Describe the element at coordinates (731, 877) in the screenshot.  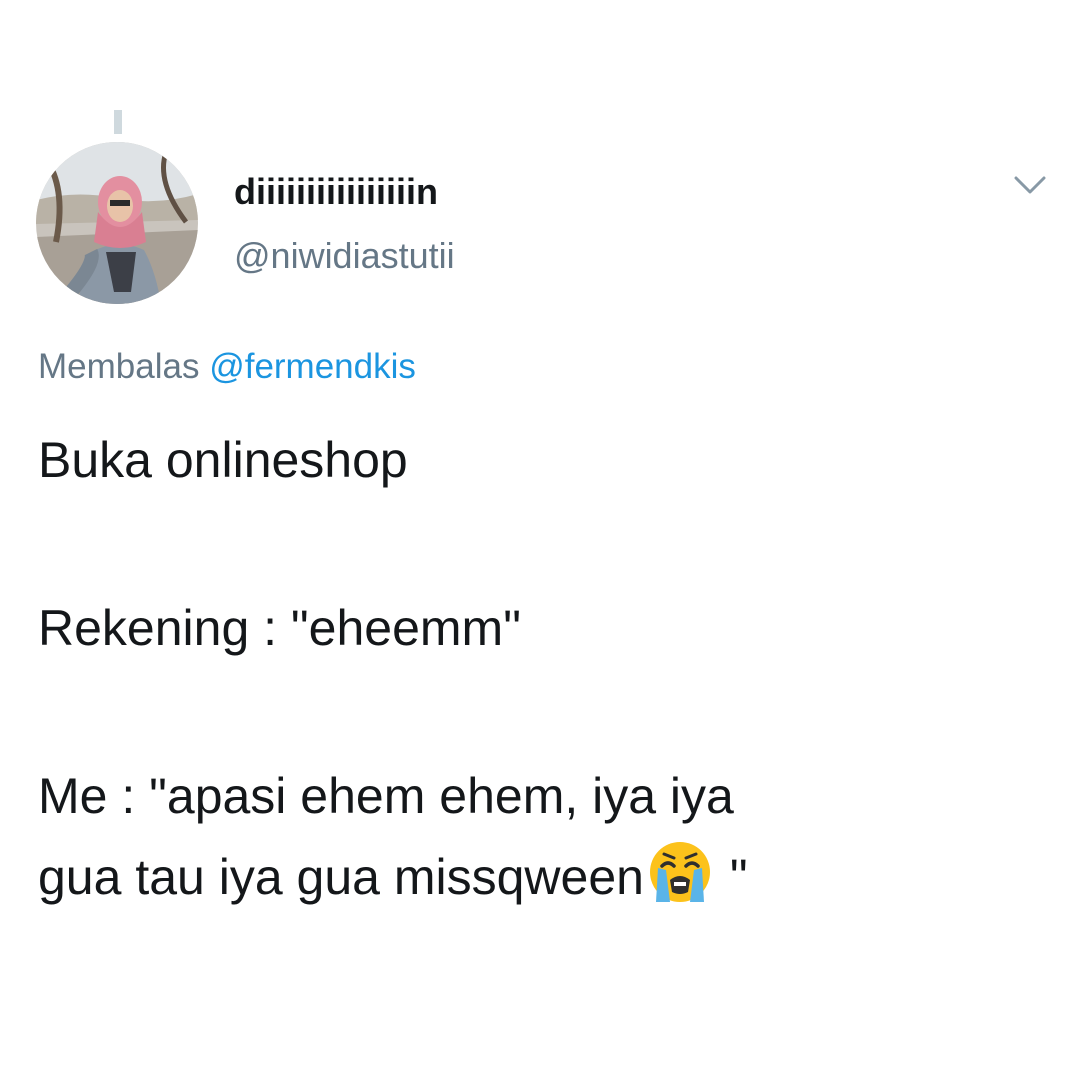
I see `closing-quote: "` at that location.